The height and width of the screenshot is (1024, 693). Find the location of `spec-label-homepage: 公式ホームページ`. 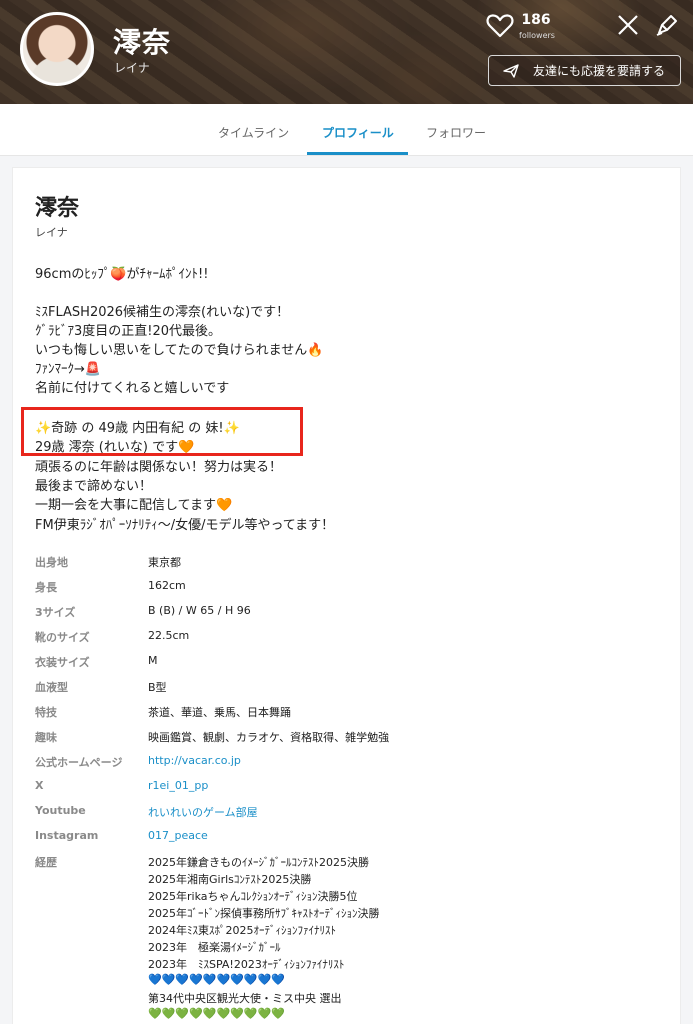

spec-label-homepage: 公式ホームページ is located at coordinates (79, 762).